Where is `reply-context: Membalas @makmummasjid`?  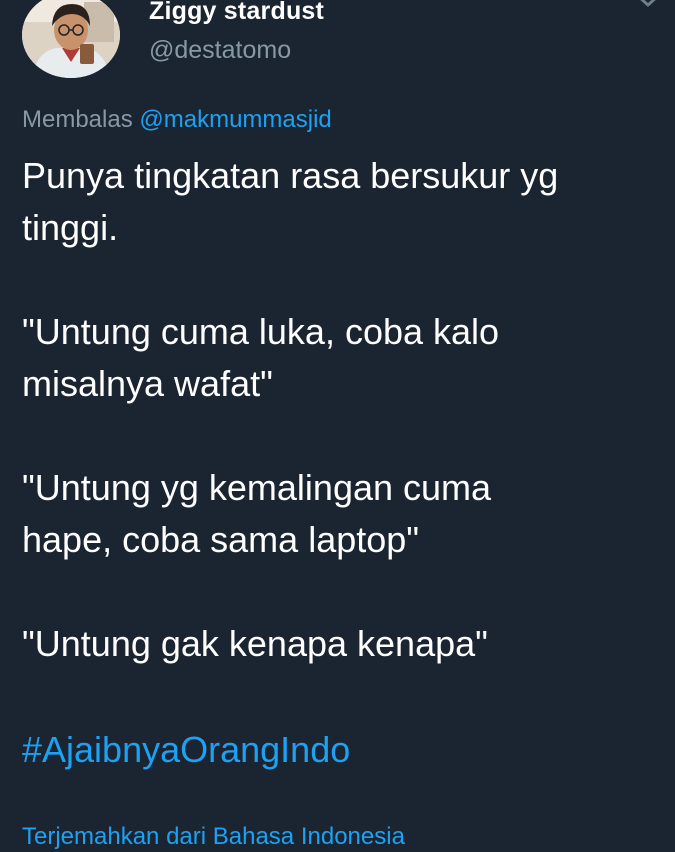 reply-context: Membalas @makmummasjid is located at coordinates (177, 120).